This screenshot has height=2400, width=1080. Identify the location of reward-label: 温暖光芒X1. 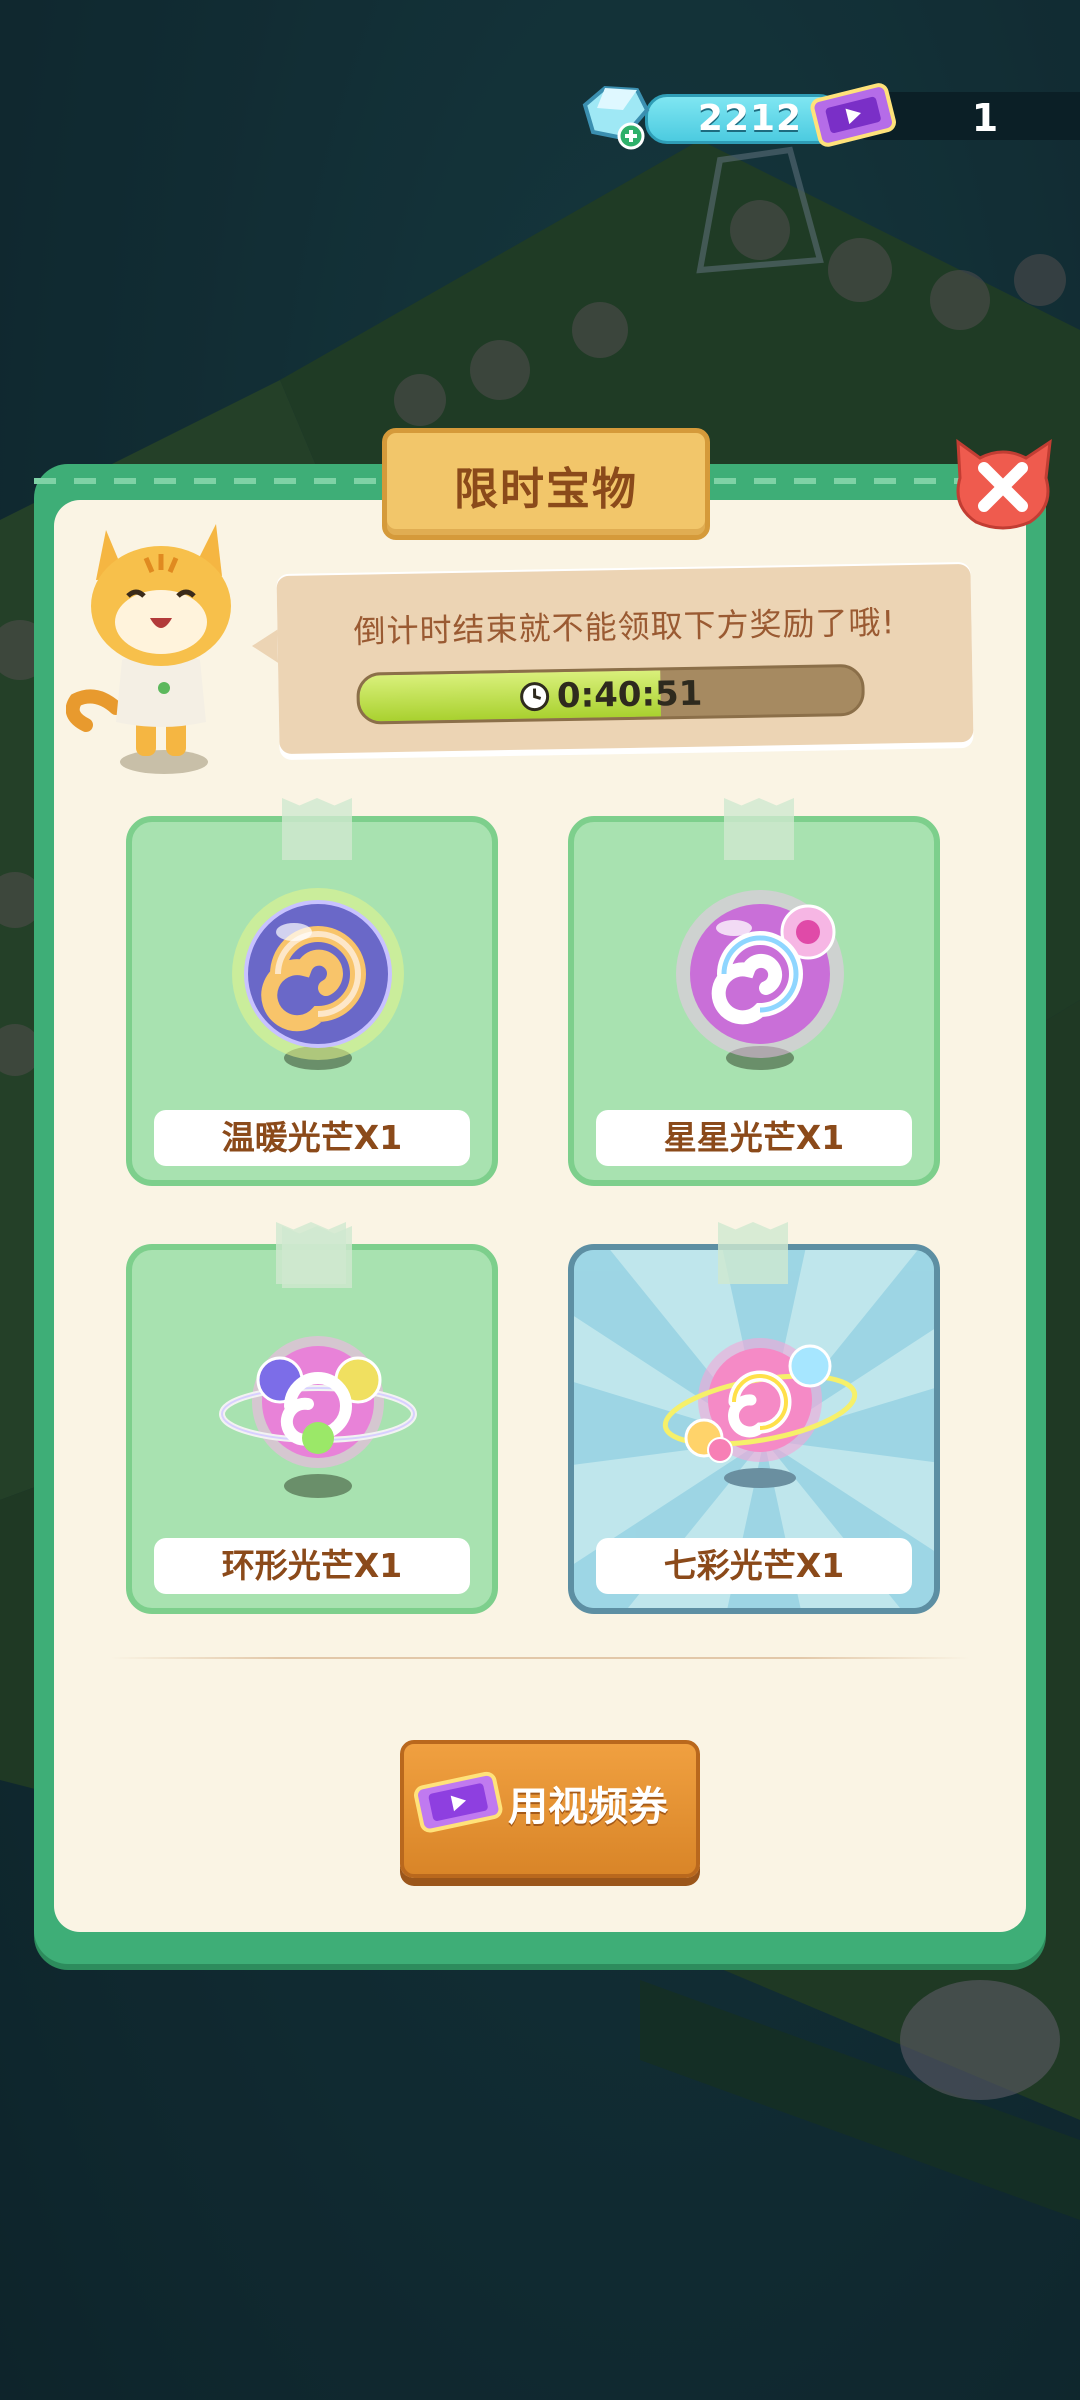
(312, 1138).